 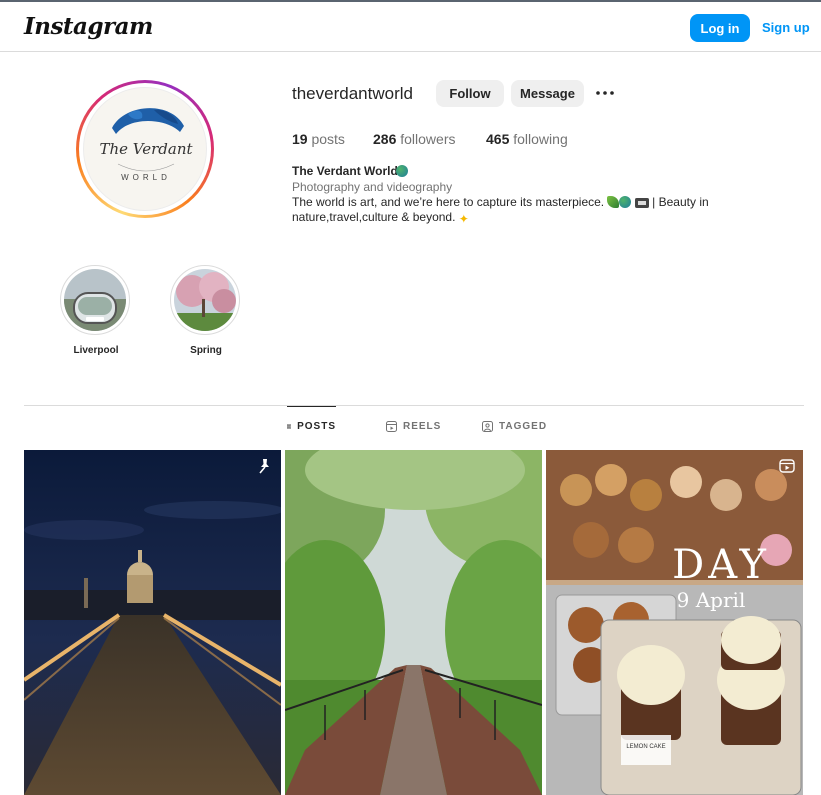 I want to click on instagram-logo: Instagram, so click(x=88, y=26).